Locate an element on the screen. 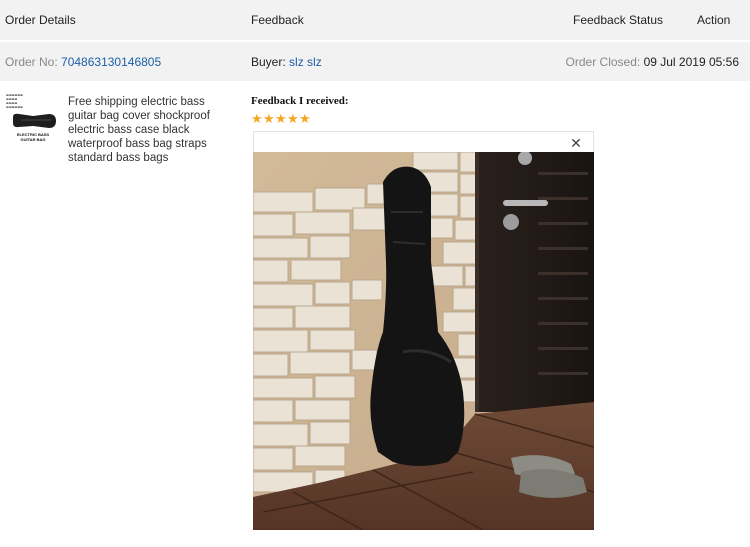 The image size is (750, 547). header-action: Action is located at coordinates (714, 20).